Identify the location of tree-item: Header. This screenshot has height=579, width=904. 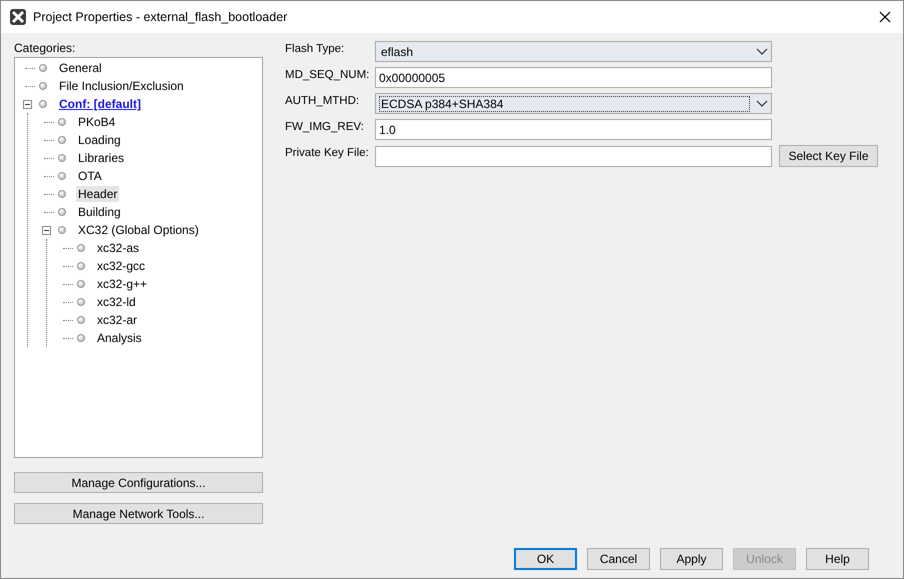
(98, 194).